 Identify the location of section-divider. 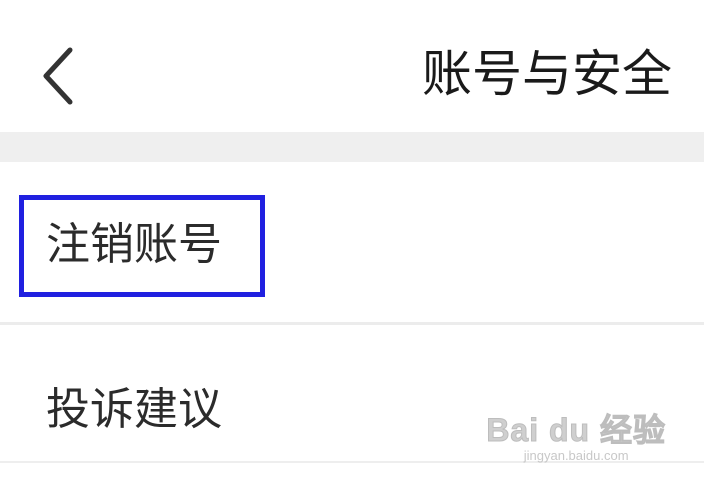
(352, 147).